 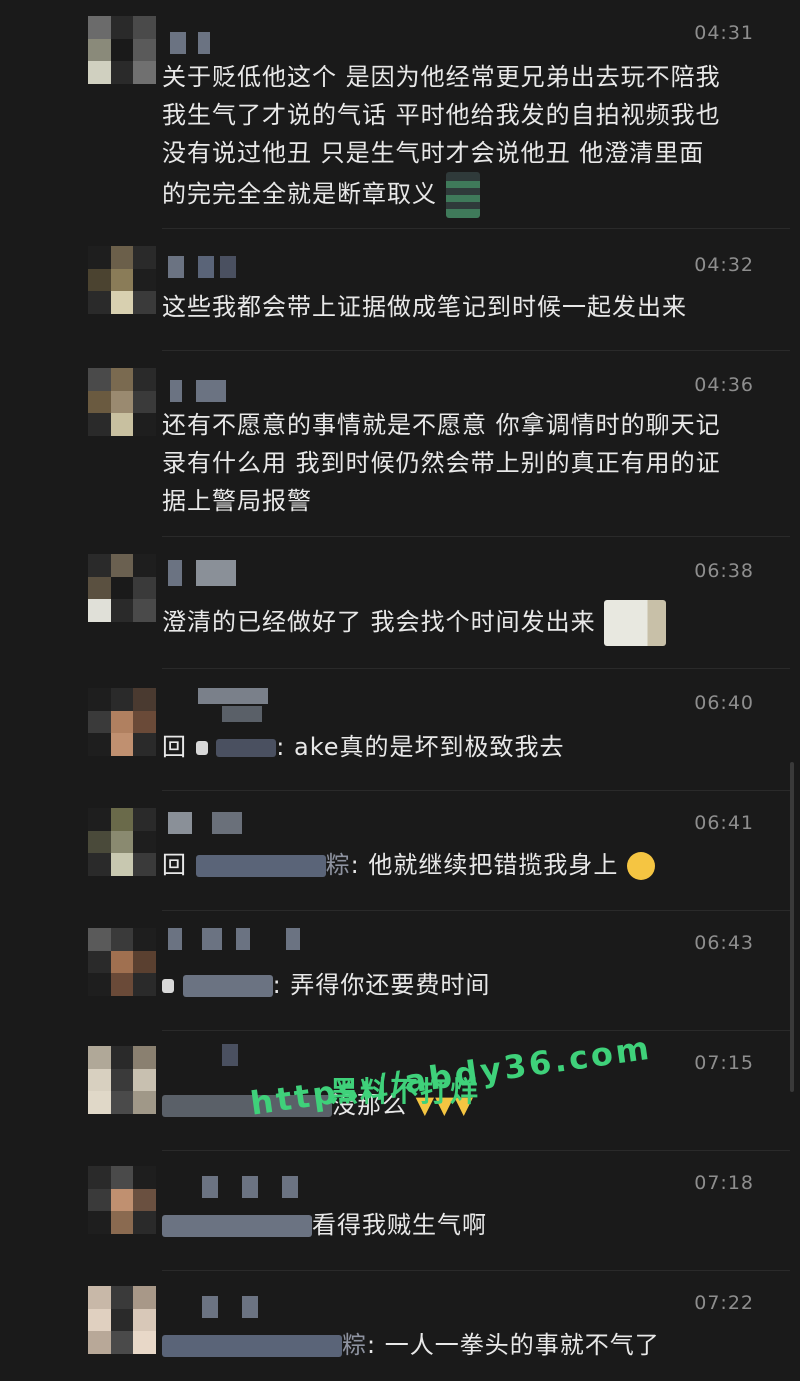 I want to click on message-time: 04:31, so click(x=724, y=33).